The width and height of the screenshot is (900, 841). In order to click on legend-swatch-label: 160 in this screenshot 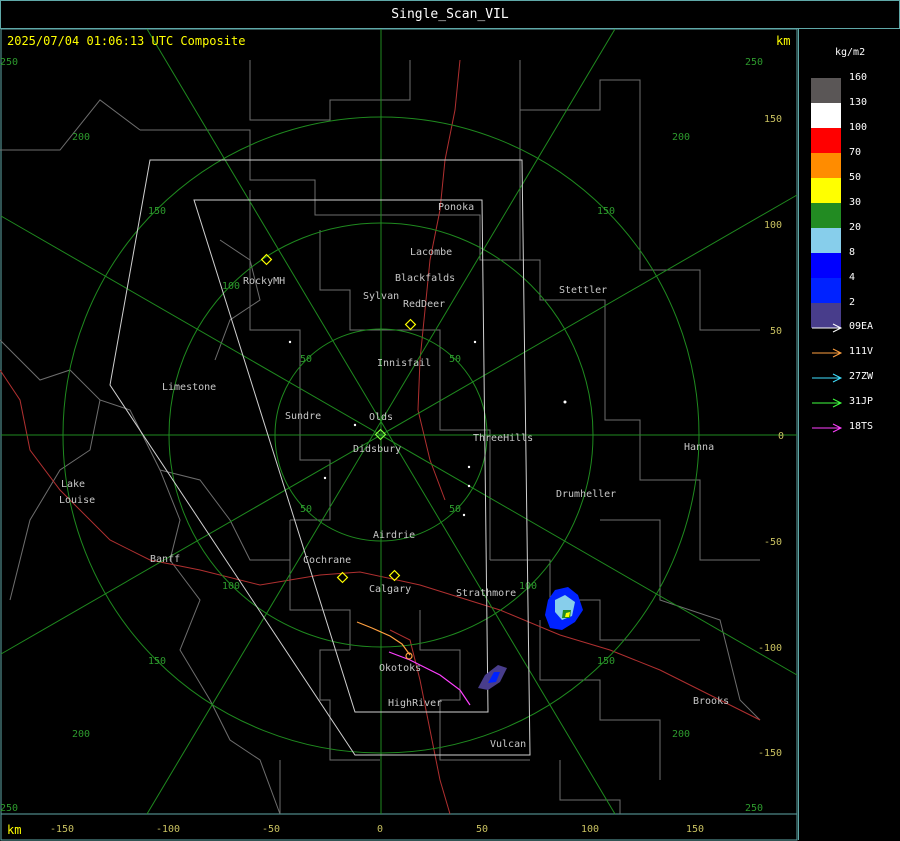, I will do `click(858, 77)`.